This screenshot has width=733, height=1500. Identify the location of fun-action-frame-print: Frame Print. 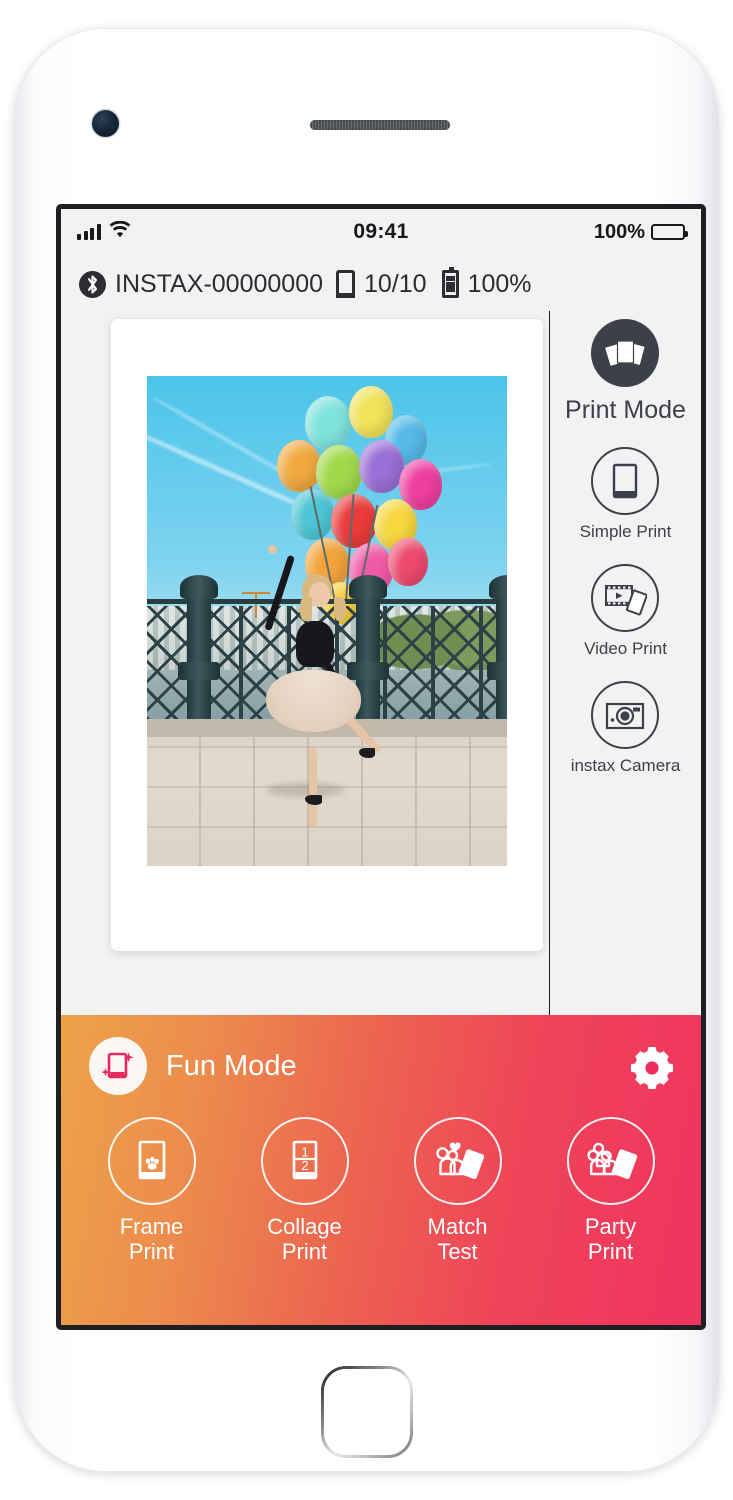
(152, 1190).